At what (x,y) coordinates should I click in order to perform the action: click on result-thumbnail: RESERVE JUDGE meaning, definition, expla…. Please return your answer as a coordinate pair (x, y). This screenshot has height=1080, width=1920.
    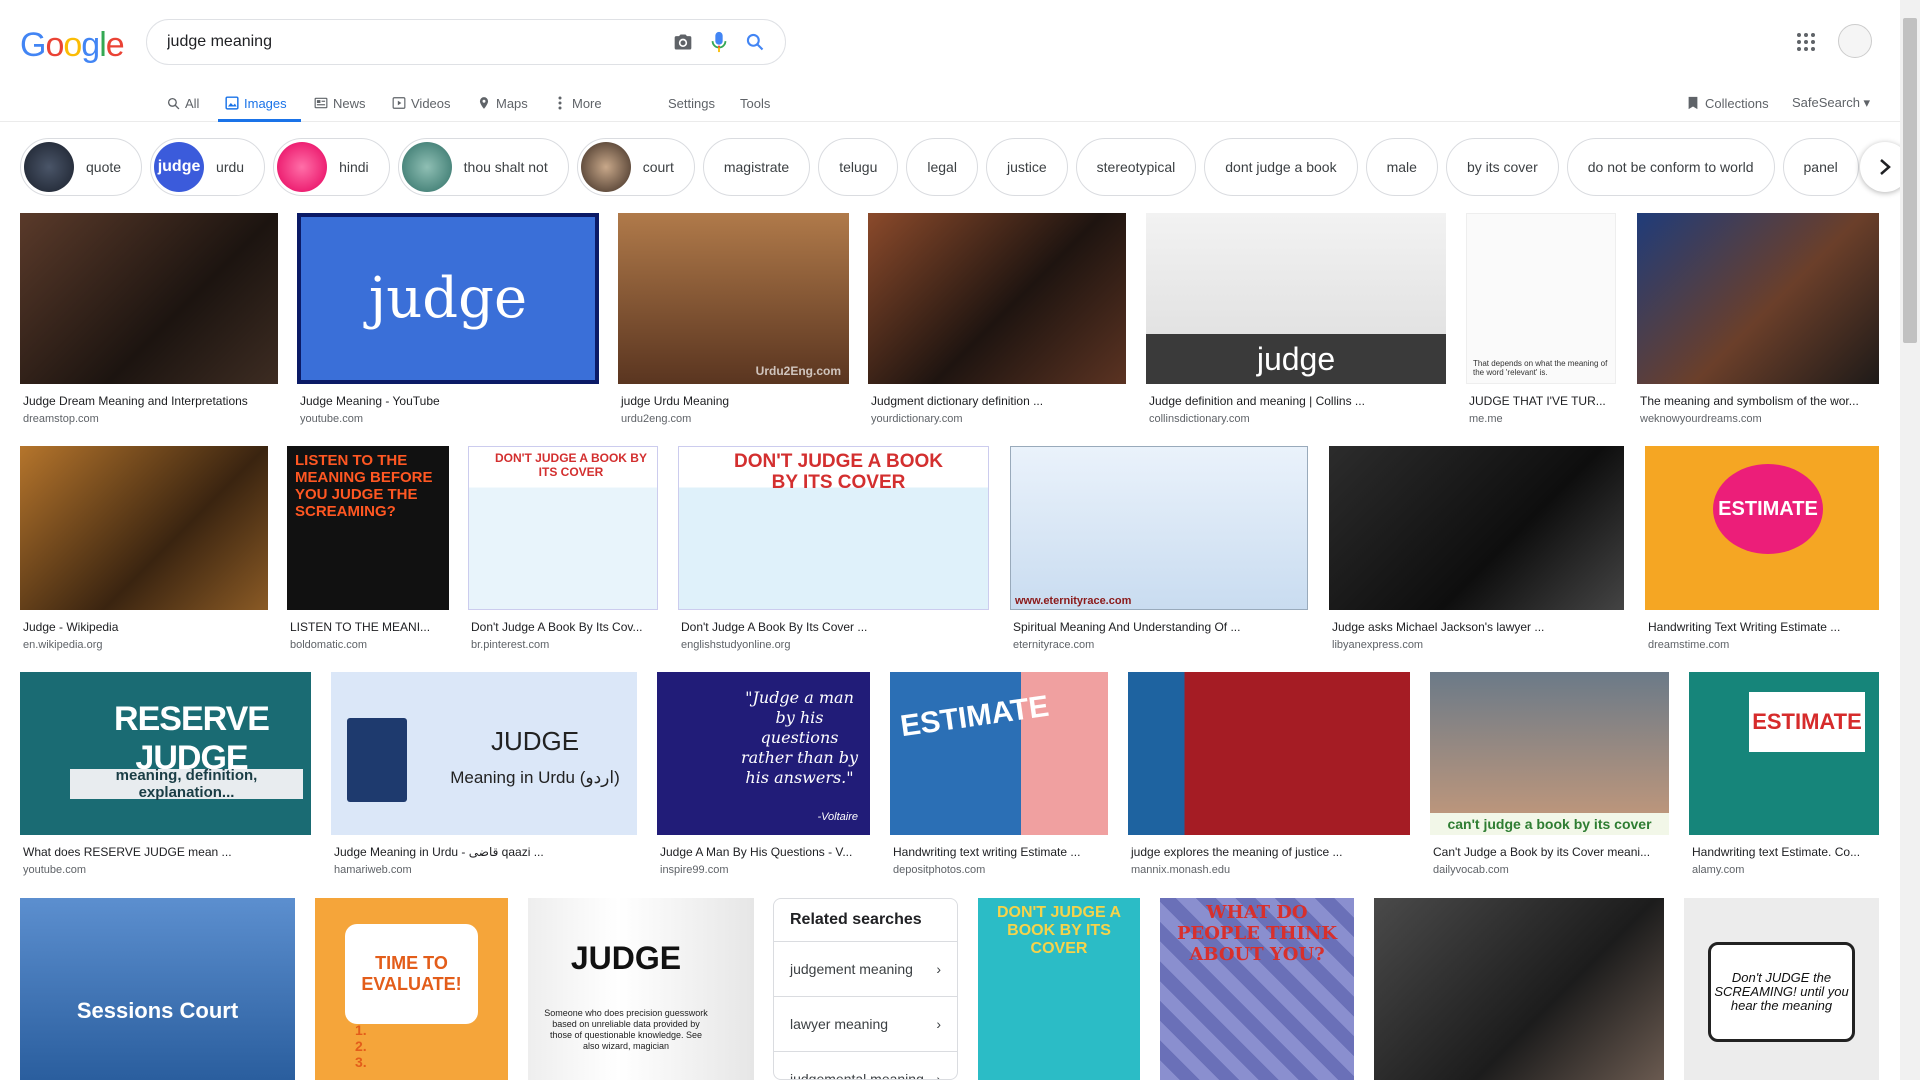
    Looking at the image, I should click on (165, 753).